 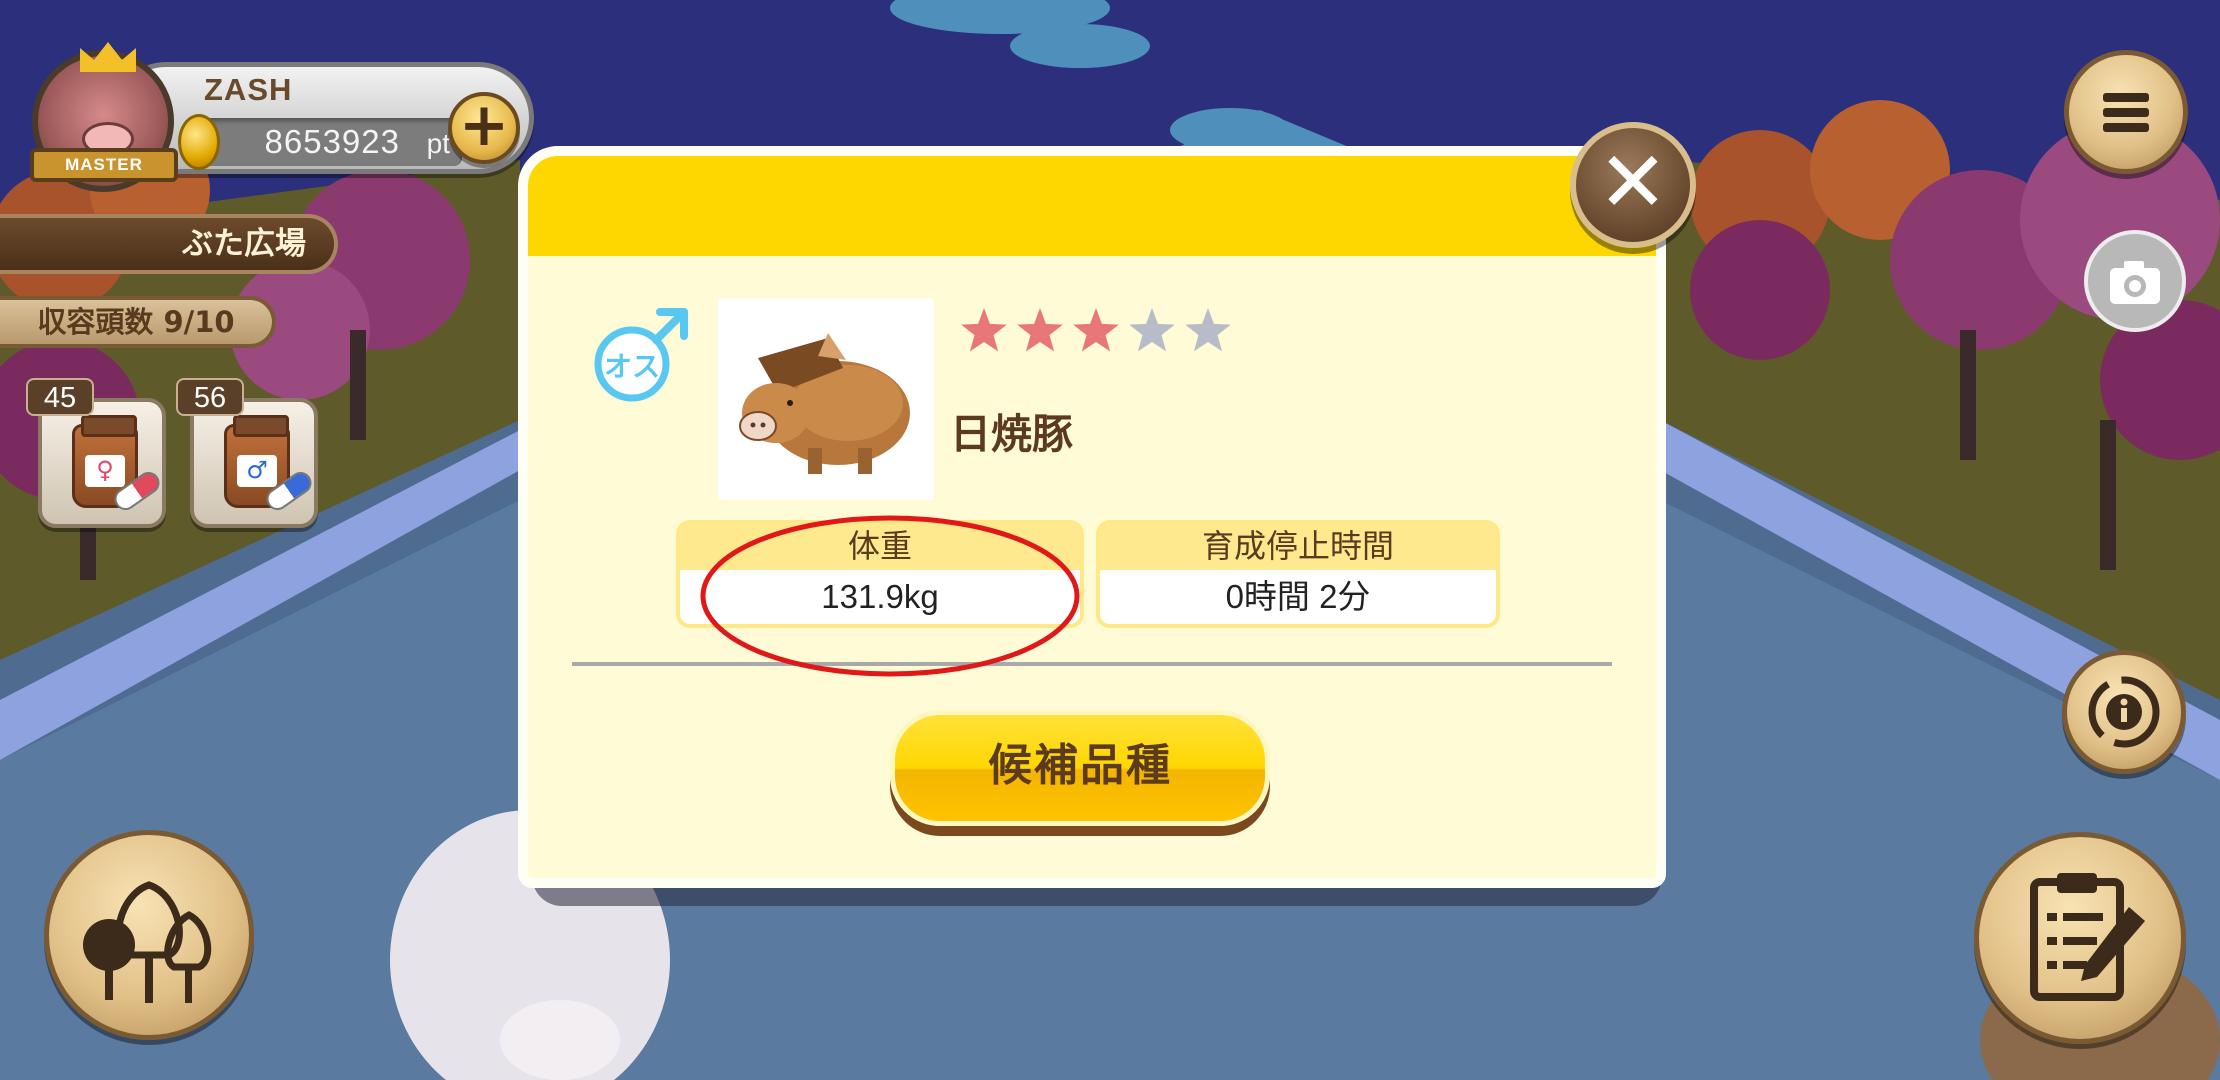 I want to click on growth-stop-card: 育成停止時間 0時間 2分, so click(x=1298, y=574).